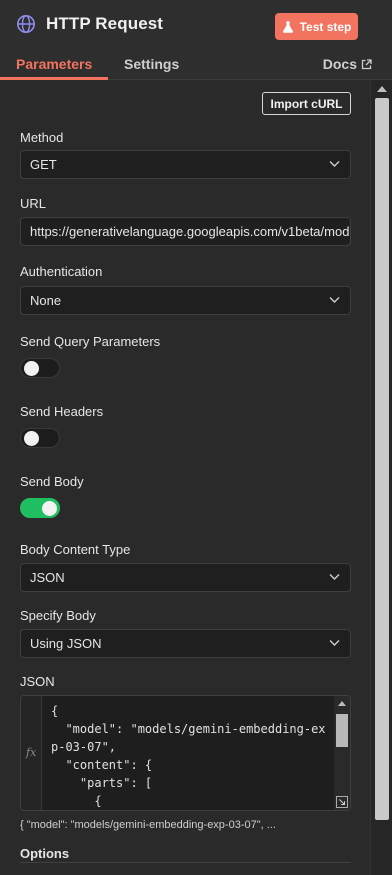 This screenshot has width=392, height=875. What do you see at coordinates (325, 26) in the screenshot?
I see `test-step-label: Test step` at bounding box center [325, 26].